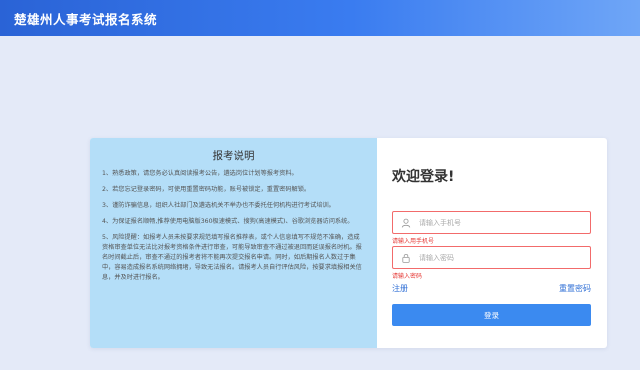 The image size is (640, 370). What do you see at coordinates (320, 18) in the screenshot?
I see `top-bar: 楚雄州人事考试报名系统` at bounding box center [320, 18].